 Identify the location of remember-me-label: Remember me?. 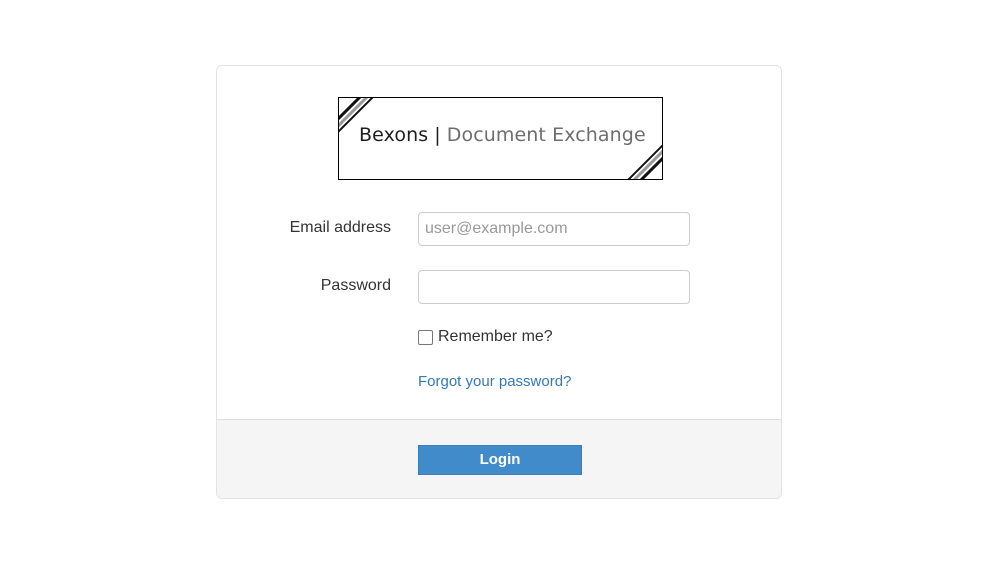
(495, 336).